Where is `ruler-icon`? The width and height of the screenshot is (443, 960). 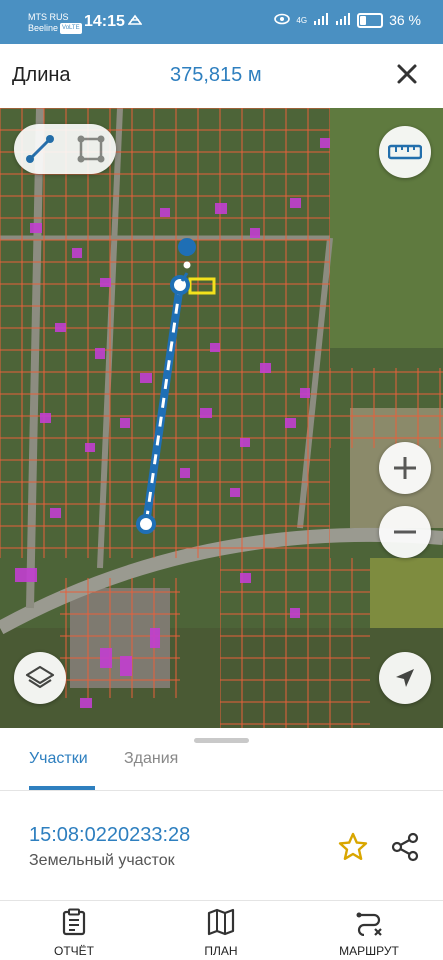 ruler-icon is located at coordinates (405, 152).